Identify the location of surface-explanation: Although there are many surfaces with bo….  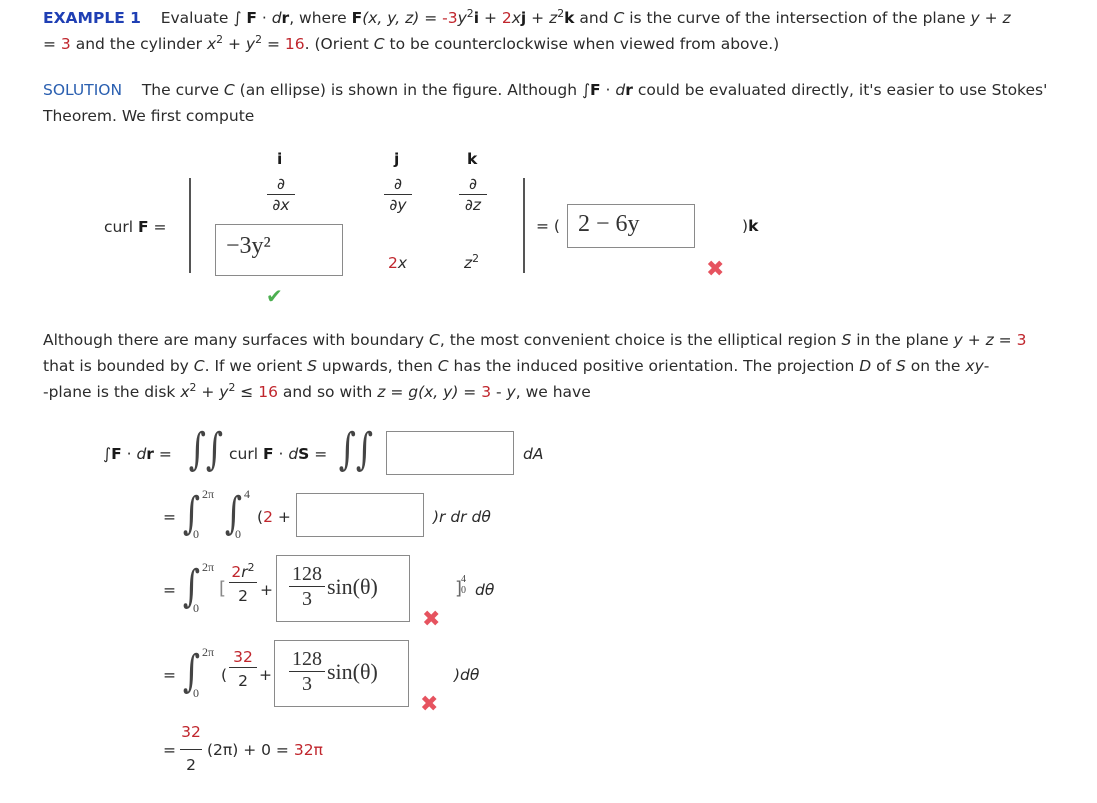
(535, 366).